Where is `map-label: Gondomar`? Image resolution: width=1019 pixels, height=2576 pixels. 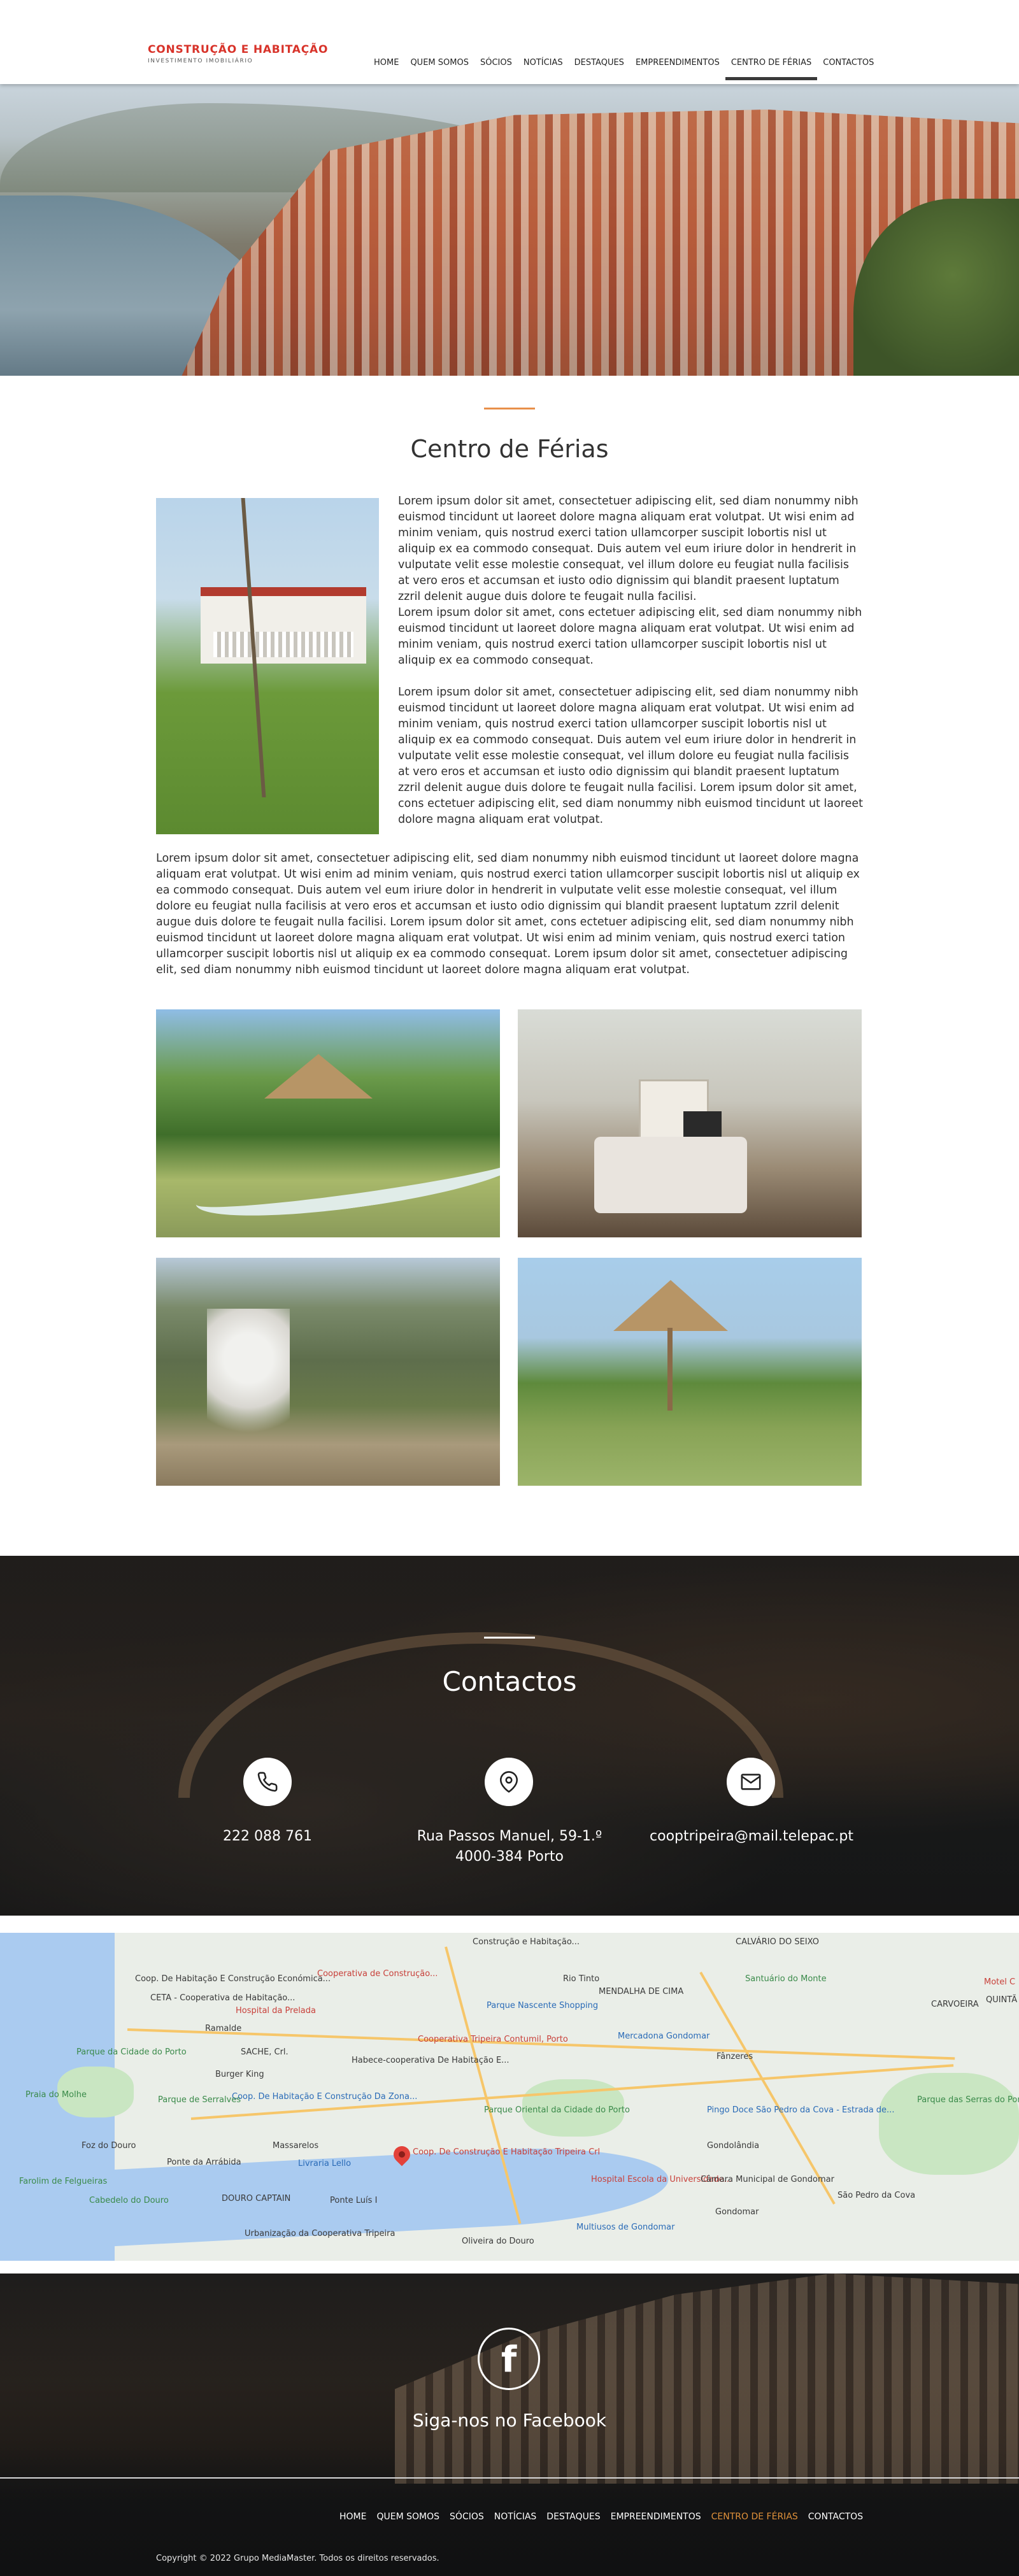 map-label: Gondomar is located at coordinates (737, 2212).